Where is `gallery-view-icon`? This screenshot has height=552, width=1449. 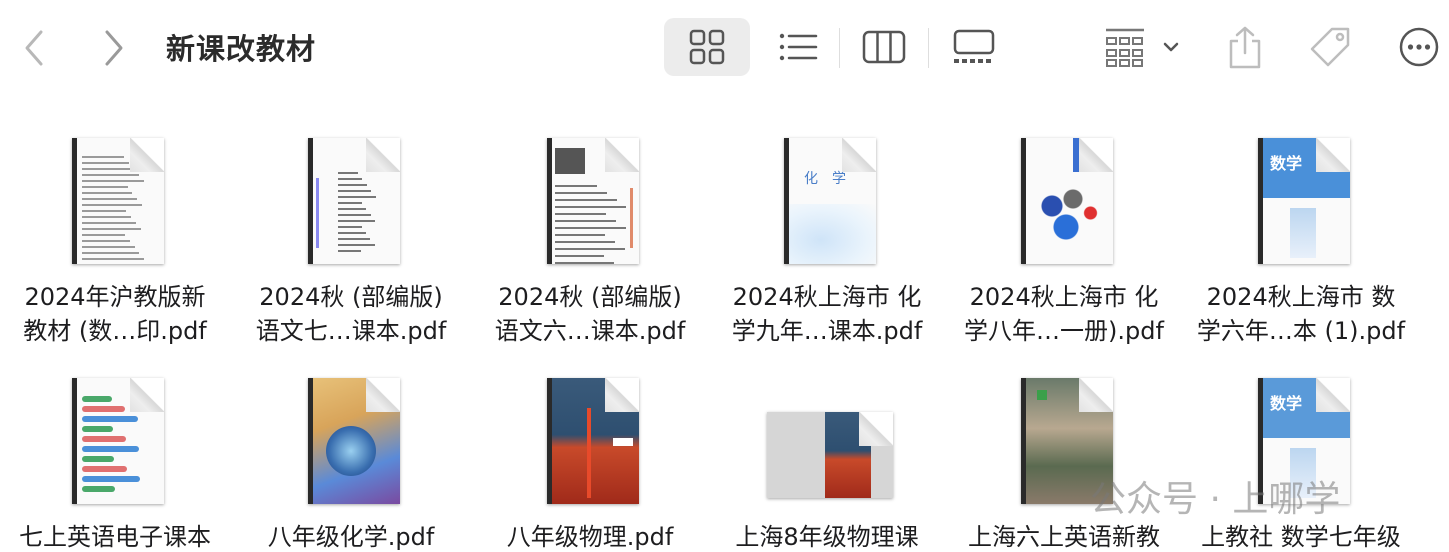
gallery-view-icon is located at coordinates (974, 46).